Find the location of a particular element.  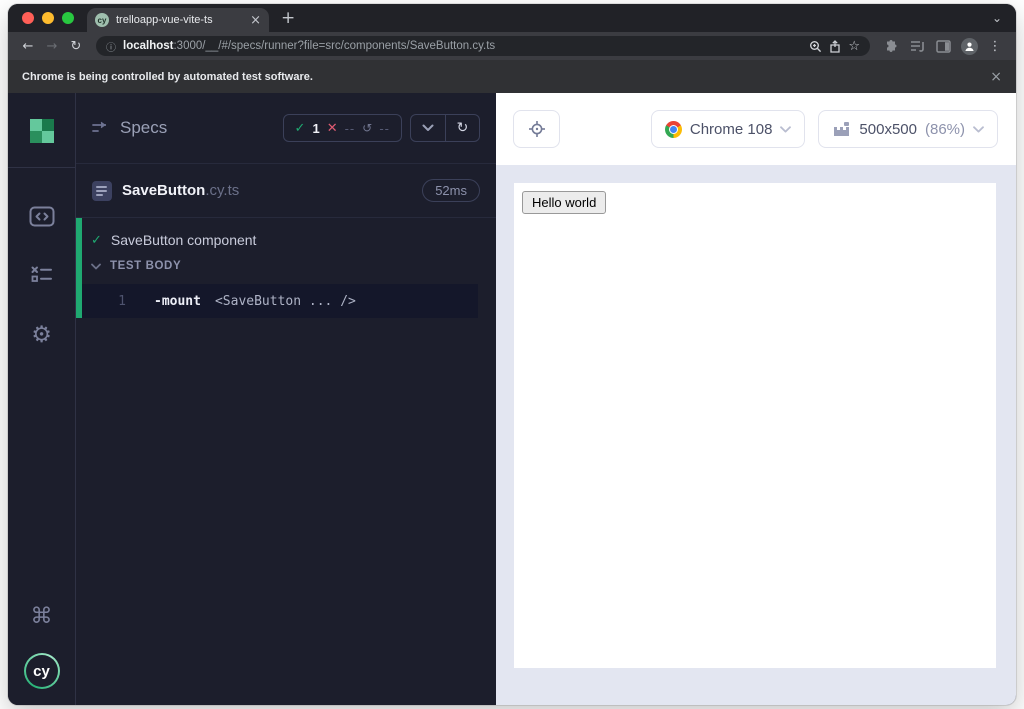

cypress-sidebar: ⚙ ⌘ cy is located at coordinates (42, 399).